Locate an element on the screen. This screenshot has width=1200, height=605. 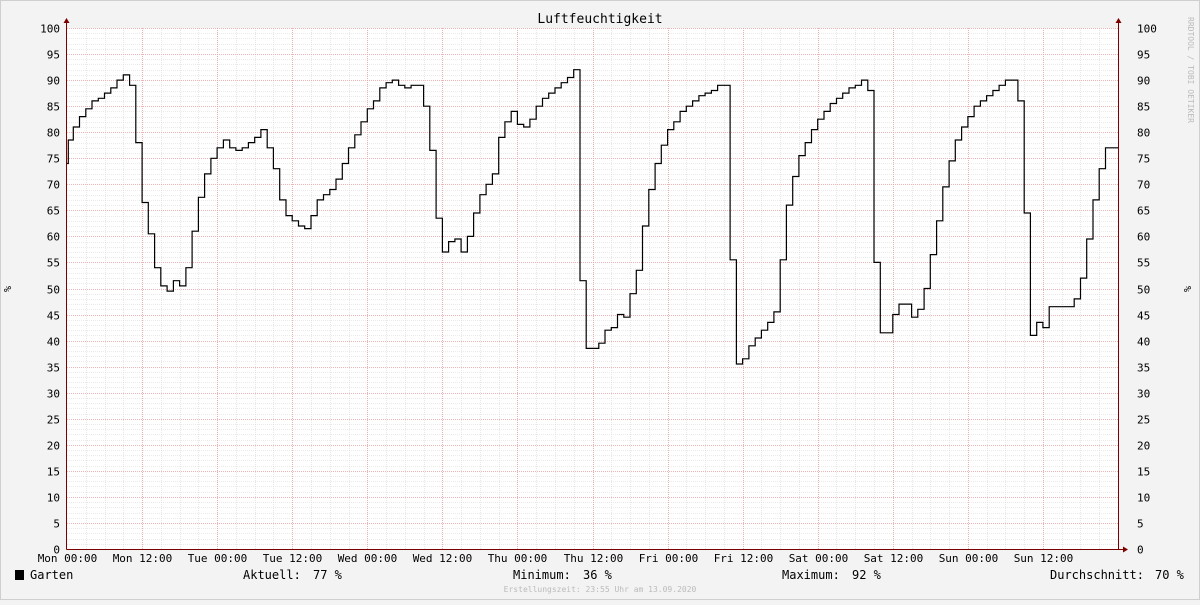
y-tick-label-left: 65 is located at coordinates (53, 211).